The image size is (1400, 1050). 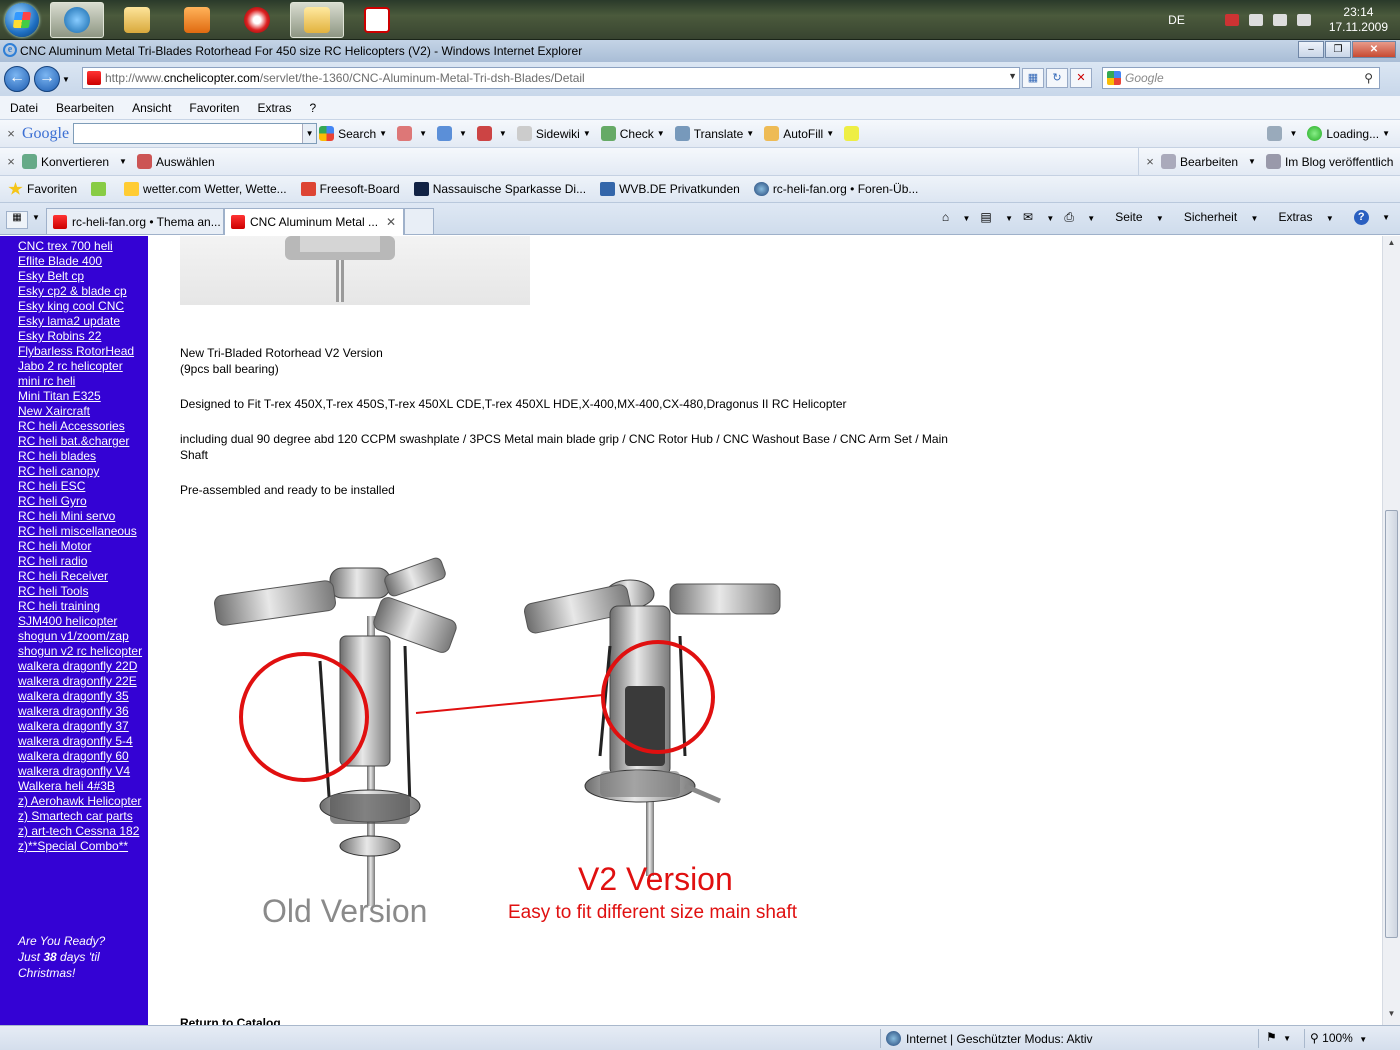 What do you see at coordinates (1300, 217) in the screenshot?
I see `extras-menu-button: Extras ▼` at bounding box center [1300, 217].